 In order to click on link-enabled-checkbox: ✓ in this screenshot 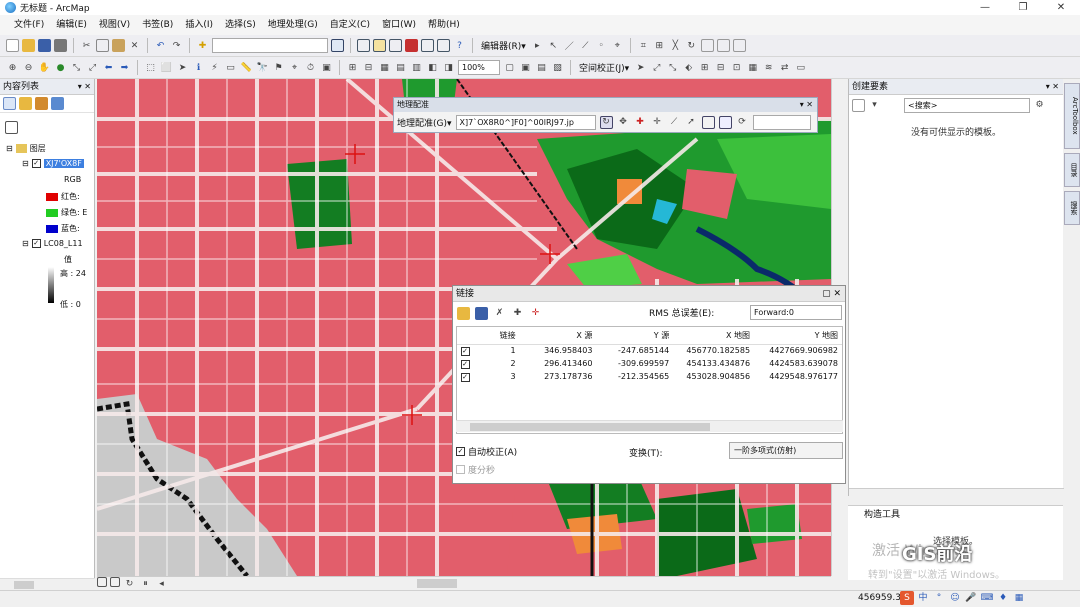, I will do `click(465, 377)`.